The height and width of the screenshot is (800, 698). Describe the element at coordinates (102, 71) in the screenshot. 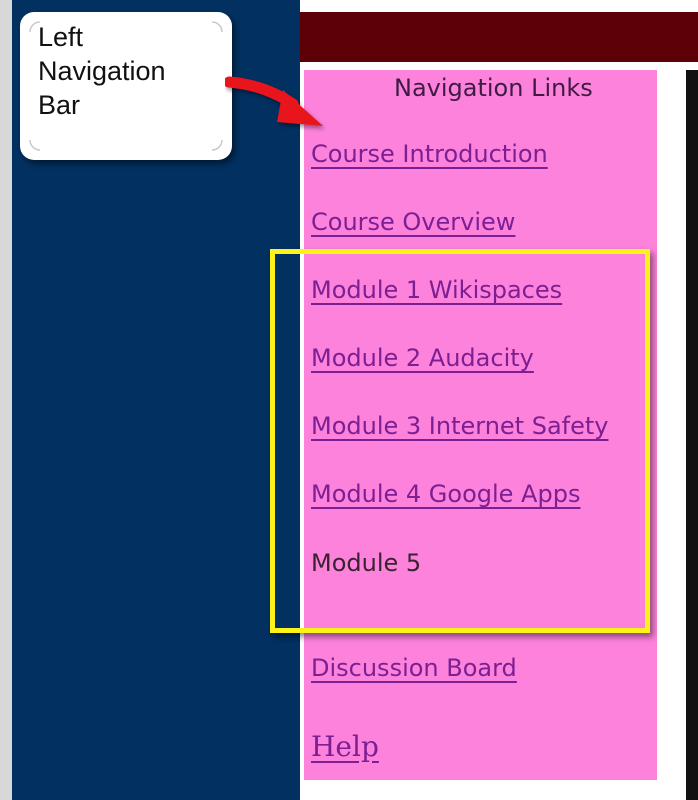

I see `callout-line-2: Navigation` at that location.